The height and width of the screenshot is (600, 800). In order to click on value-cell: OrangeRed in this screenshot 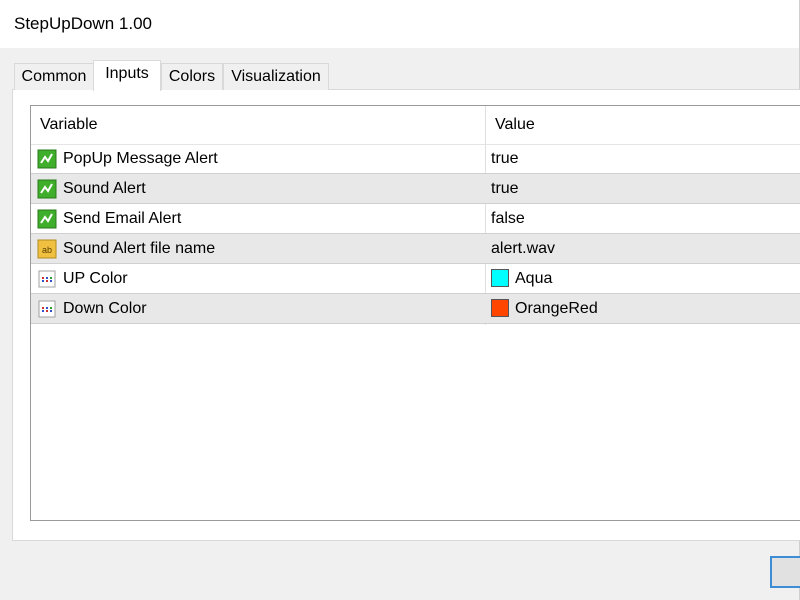, I will do `click(556, 309)`.